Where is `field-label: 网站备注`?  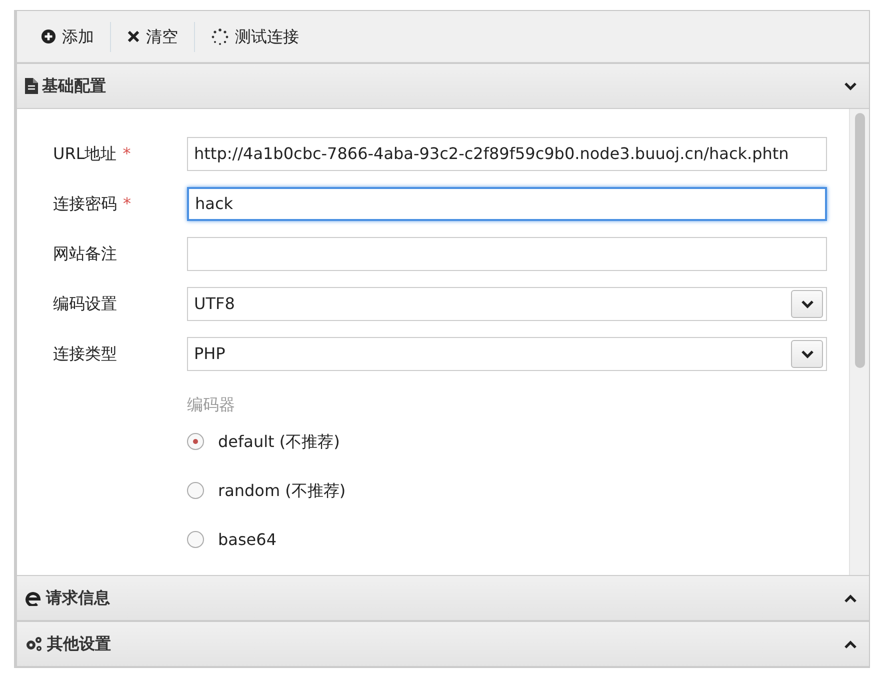
field-label: 网站备注 is located at coordinates (85, 253).